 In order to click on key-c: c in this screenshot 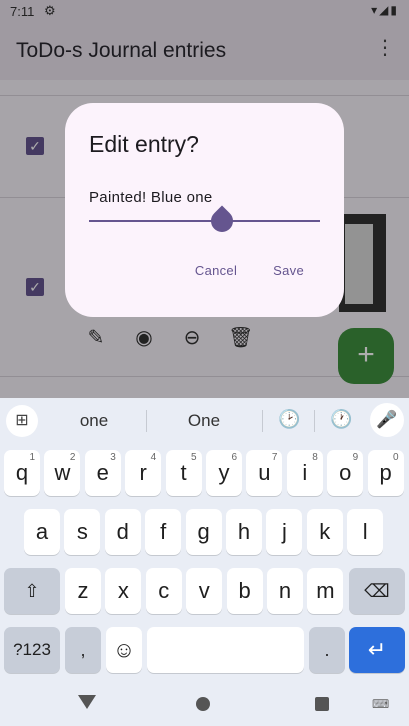, I will do `click(163, 591)`.